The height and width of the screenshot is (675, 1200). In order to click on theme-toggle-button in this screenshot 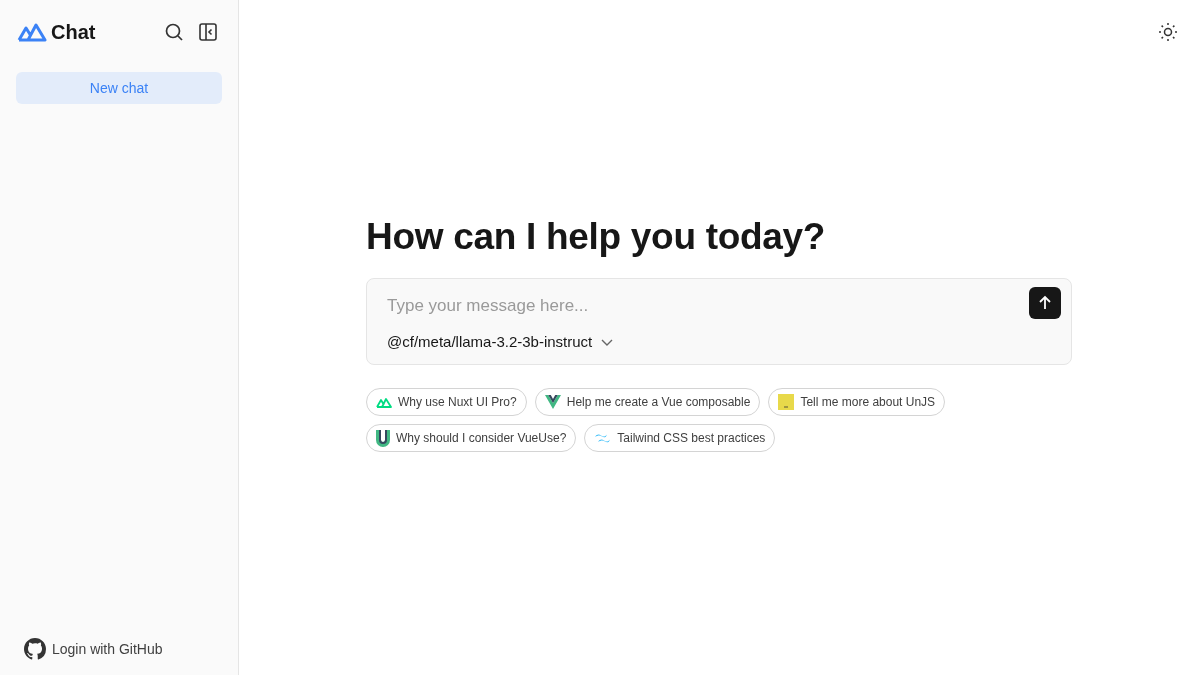, I will do `click(1168, 32)`.